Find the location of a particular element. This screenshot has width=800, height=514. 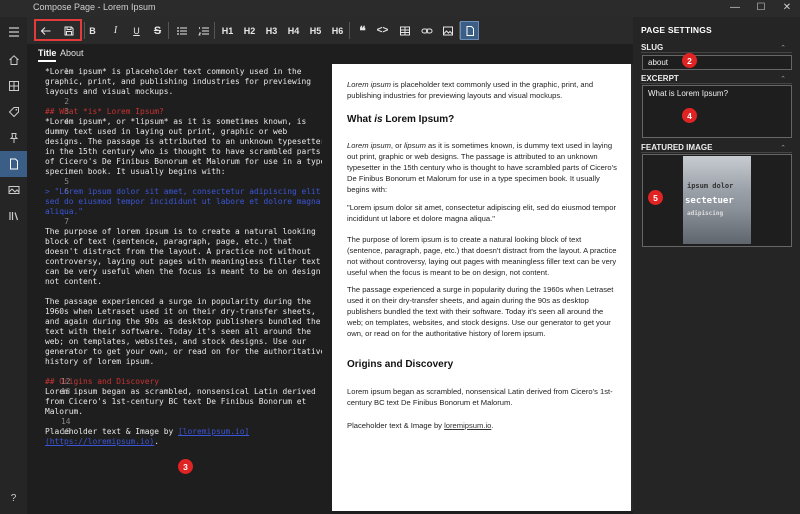

heading-6-button: H6 is located at coordinates (337, 30).